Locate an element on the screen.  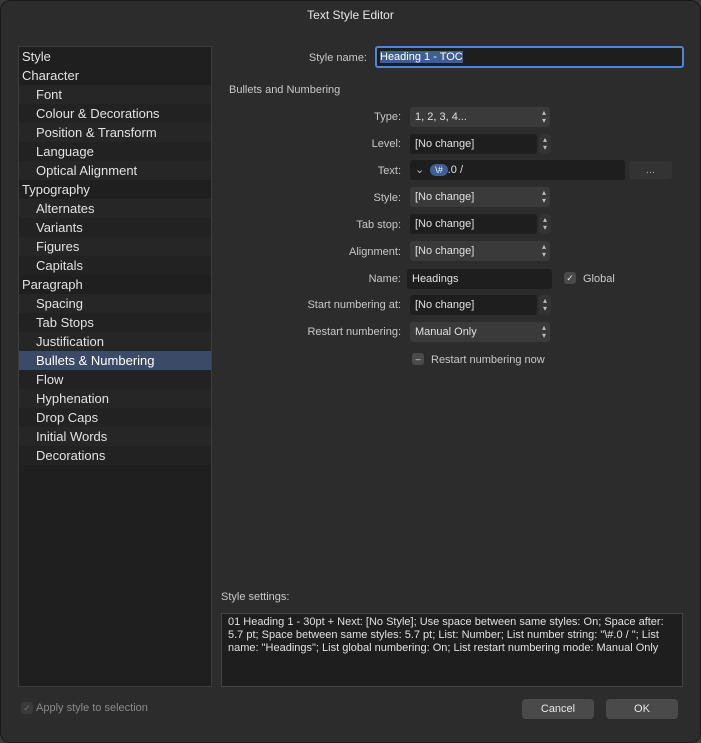
tab-stop-label: Tab stop: is located at coordinates (378, 225).